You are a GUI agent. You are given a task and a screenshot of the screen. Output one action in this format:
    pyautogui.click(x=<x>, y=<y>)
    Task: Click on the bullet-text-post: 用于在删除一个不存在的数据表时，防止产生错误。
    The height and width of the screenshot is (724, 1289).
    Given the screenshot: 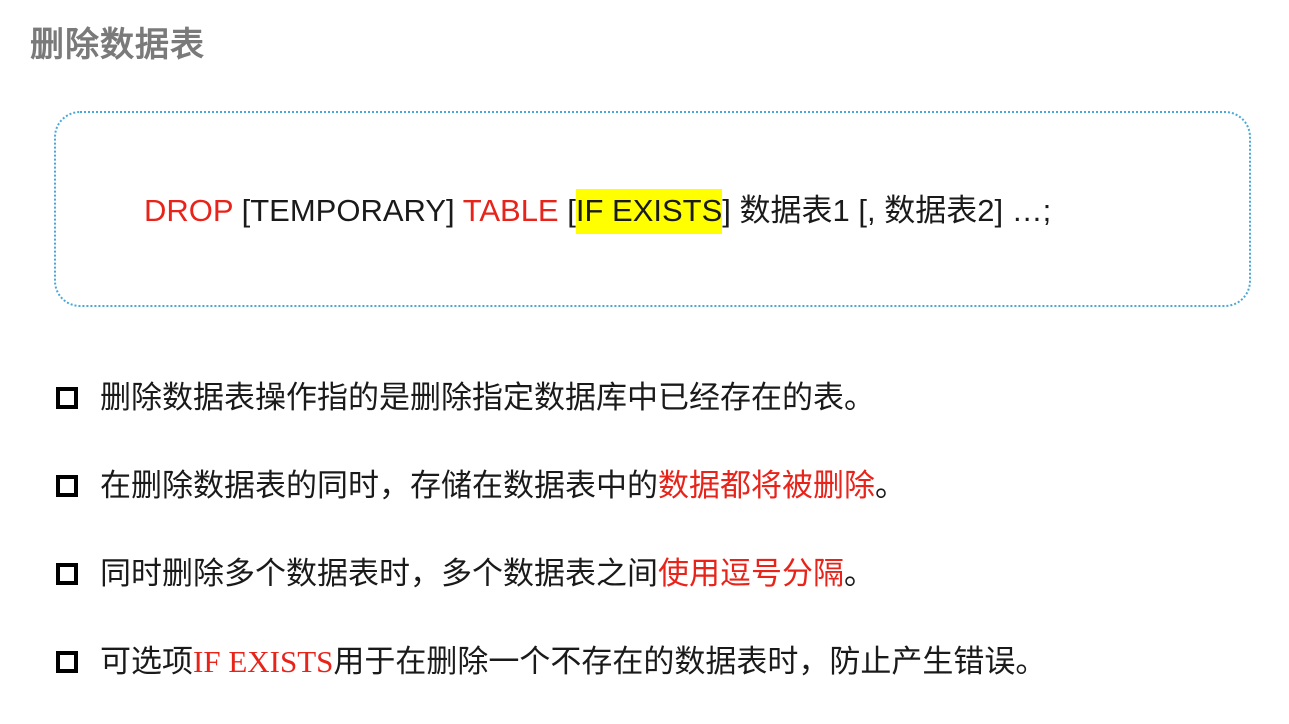 What is the action you would take?
    pyautogui.click(x=690, y=662)
    